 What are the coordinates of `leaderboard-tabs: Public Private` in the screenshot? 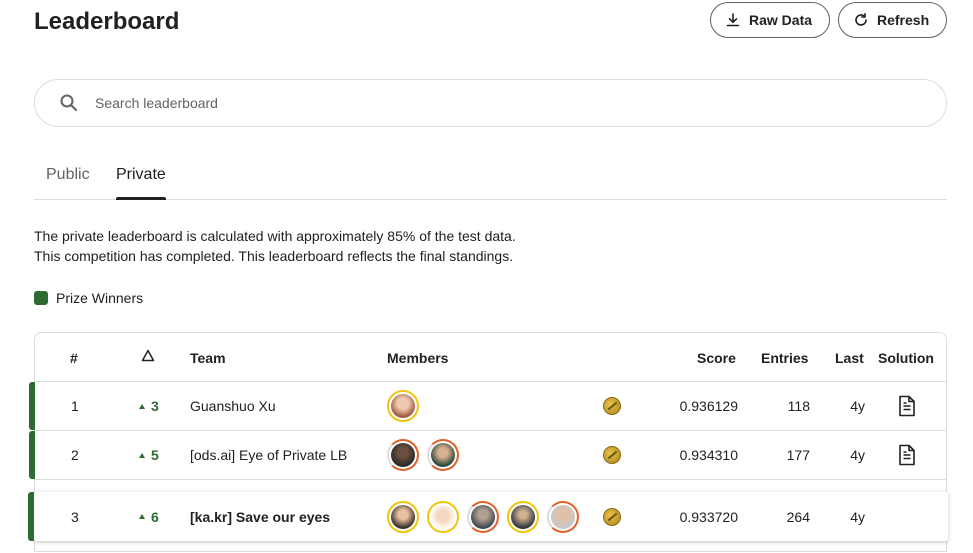 It's located at (490, 180).